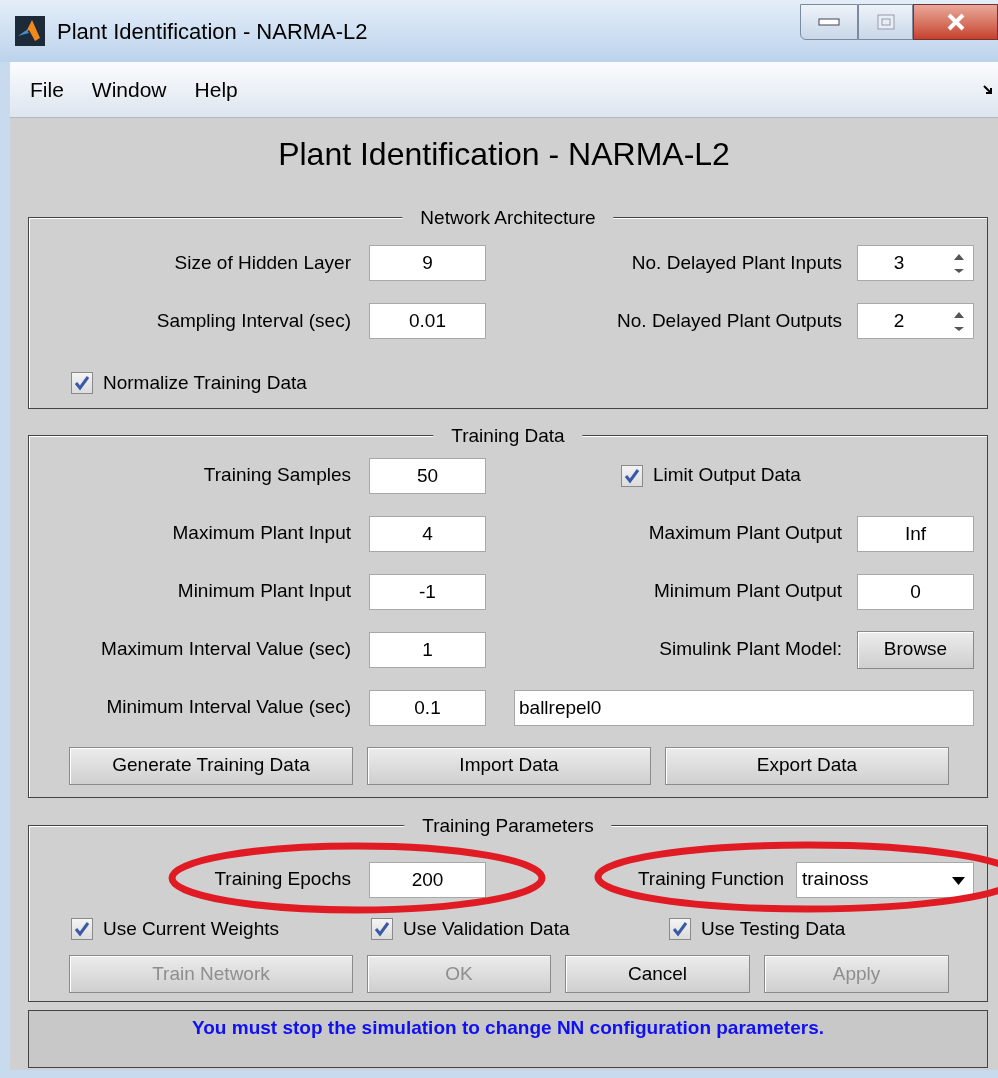 The image size is (998, 1078). Describe the element at coordinates (427, 533) in the screenshot. I see `input-field: 4` at that location.